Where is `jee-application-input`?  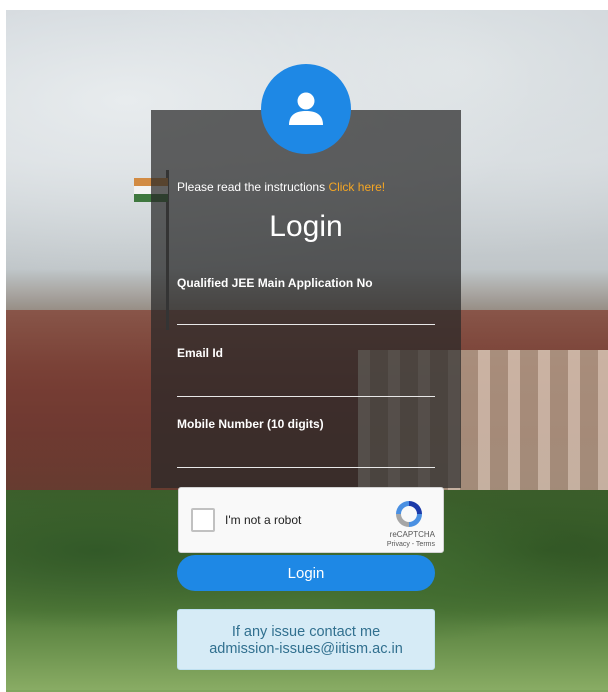 jee-application-input is located at coordinates (306, 311).